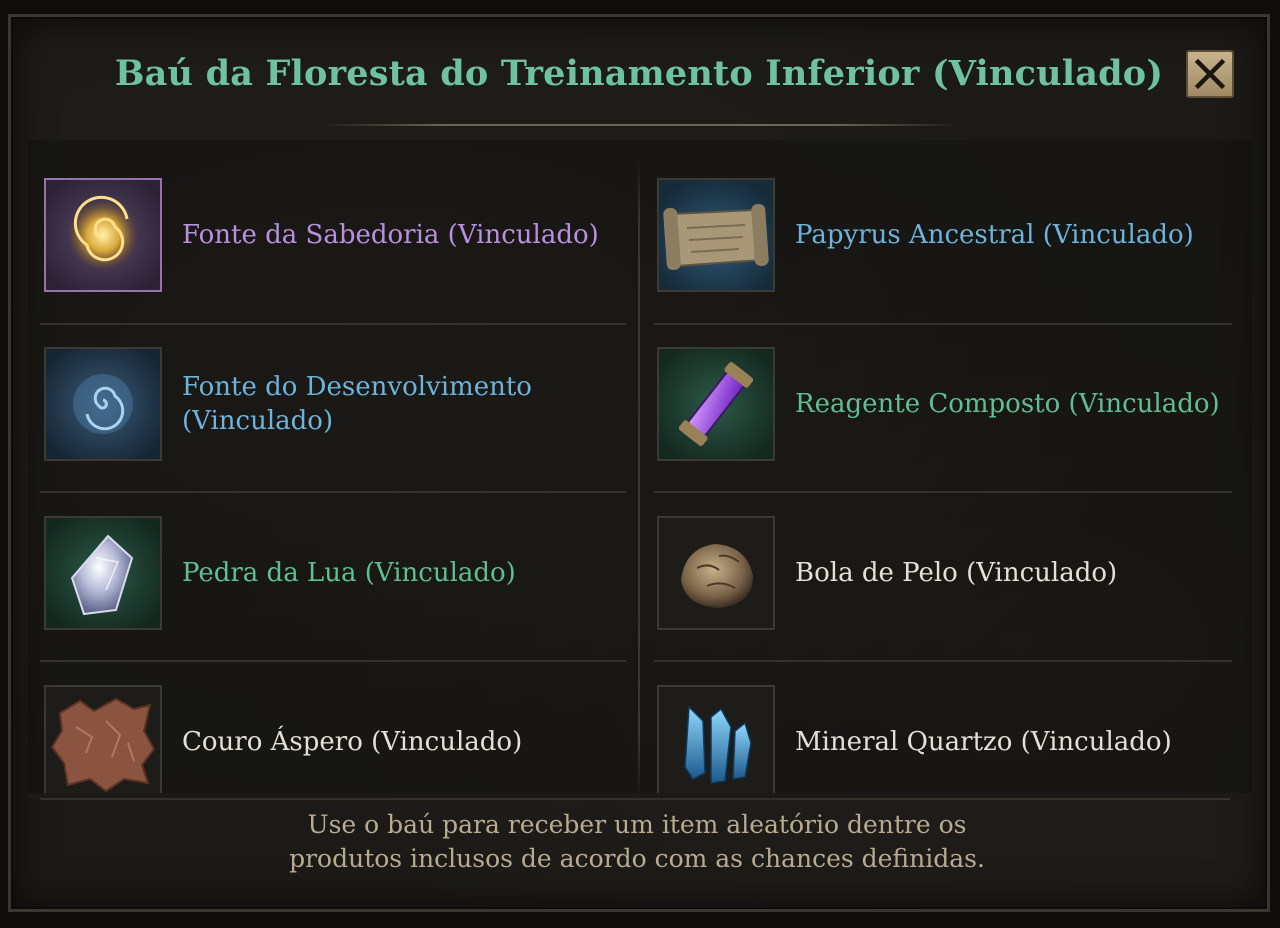 Image resolution: width=1280 pixels, height=928 pixels. I want to click on list-item: Fonte da Sabedoria (Vinculado), so click(339, 237).